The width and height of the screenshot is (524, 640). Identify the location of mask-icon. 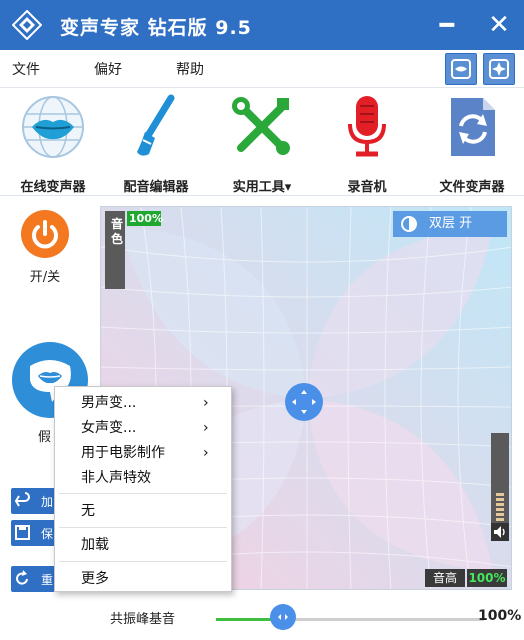
(461, 69).